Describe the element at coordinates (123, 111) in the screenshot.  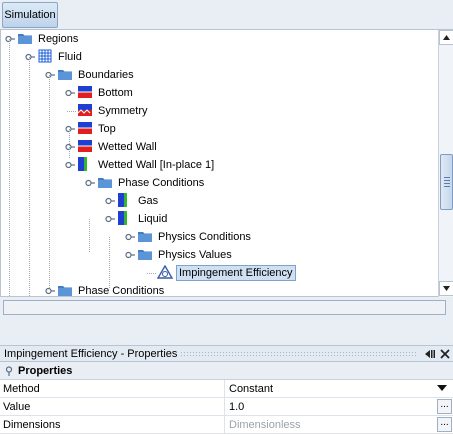
I see `tree-node-label: Symmetry` at that location.